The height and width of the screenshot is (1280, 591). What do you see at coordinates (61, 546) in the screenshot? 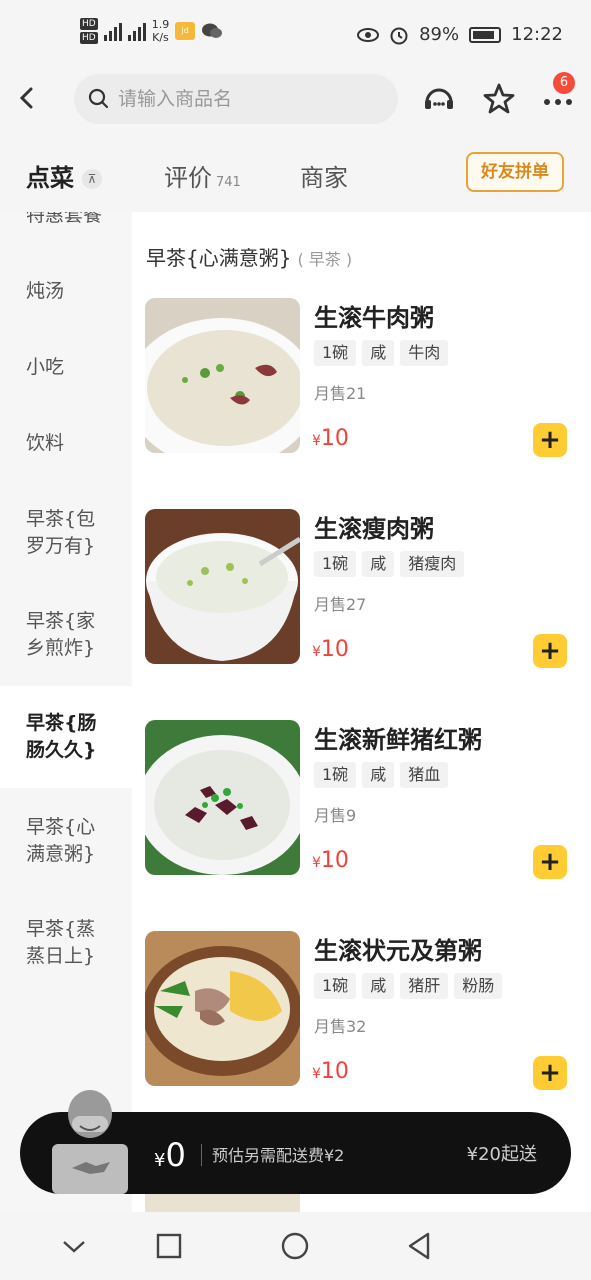
I see `sidebar-item-label: 罗万有}` at bounding box center [61, 546].